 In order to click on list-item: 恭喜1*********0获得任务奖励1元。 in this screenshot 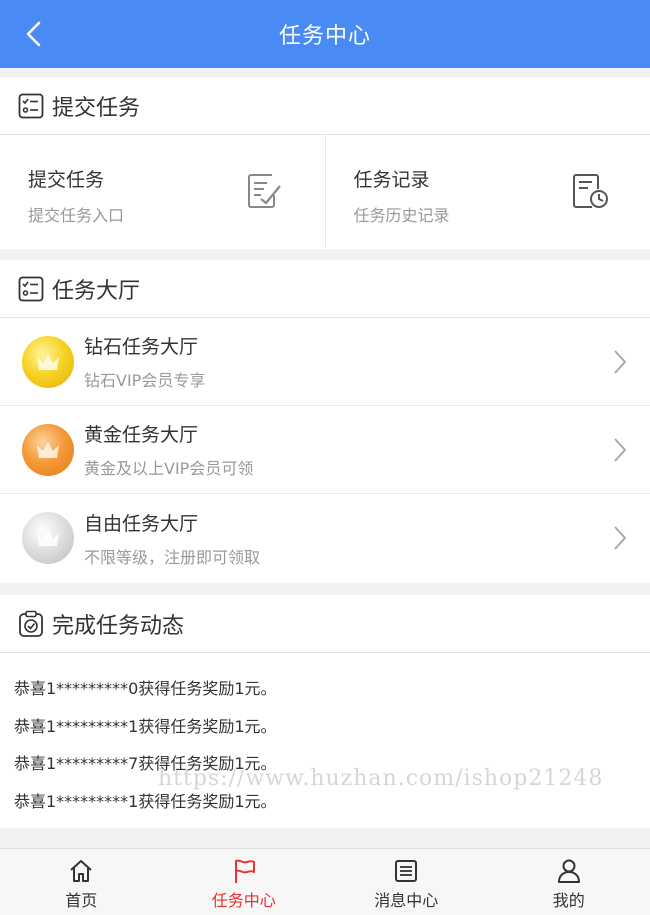, I will do `click(145, 688)`.